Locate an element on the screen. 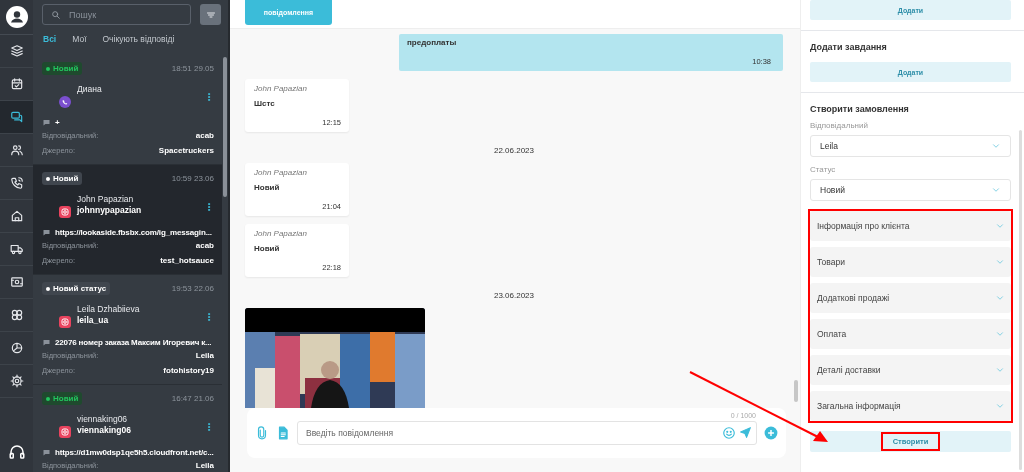 The width and height of the screenshot is (1024, 472). accordion-item: Товари is located at coordinates (910, 262).